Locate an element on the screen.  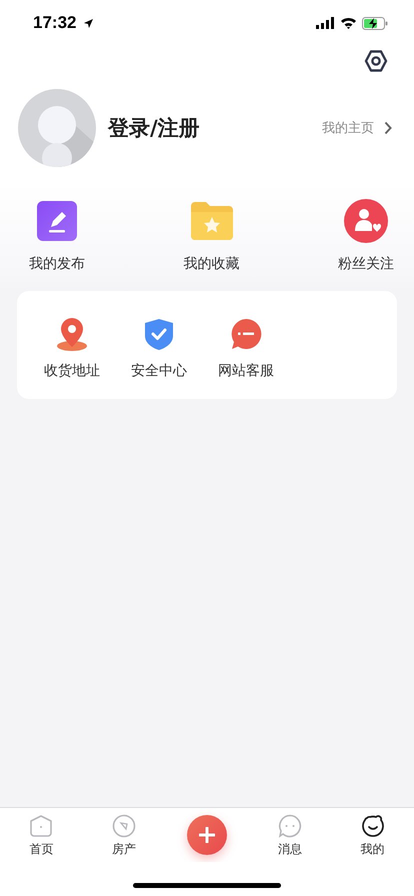
tab: 我的 is located at coordinates (372, 833).